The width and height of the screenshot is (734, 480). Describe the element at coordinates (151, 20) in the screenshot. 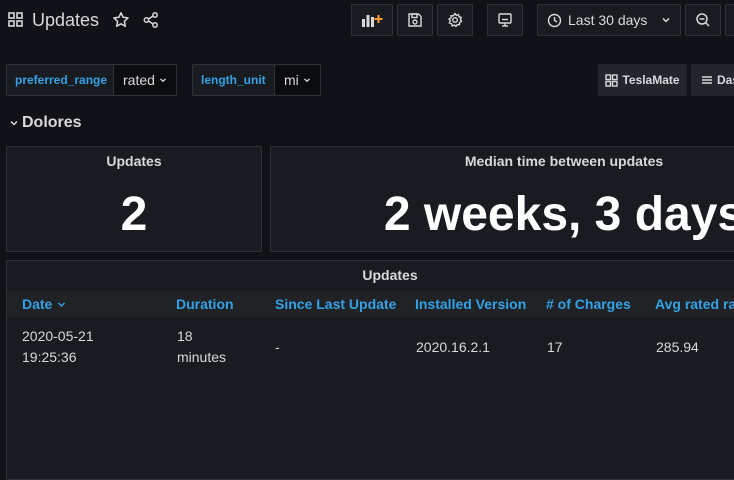

I see `share-icon` at that location.